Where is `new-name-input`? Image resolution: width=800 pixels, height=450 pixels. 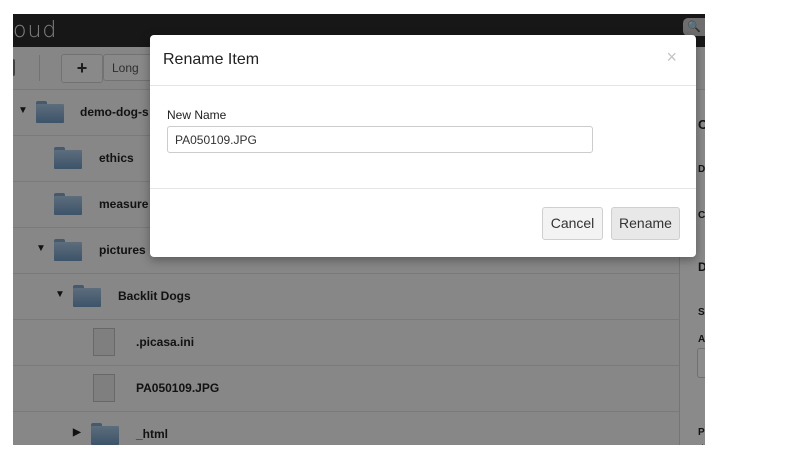 new-name-input is located at coordinates (380, 139).